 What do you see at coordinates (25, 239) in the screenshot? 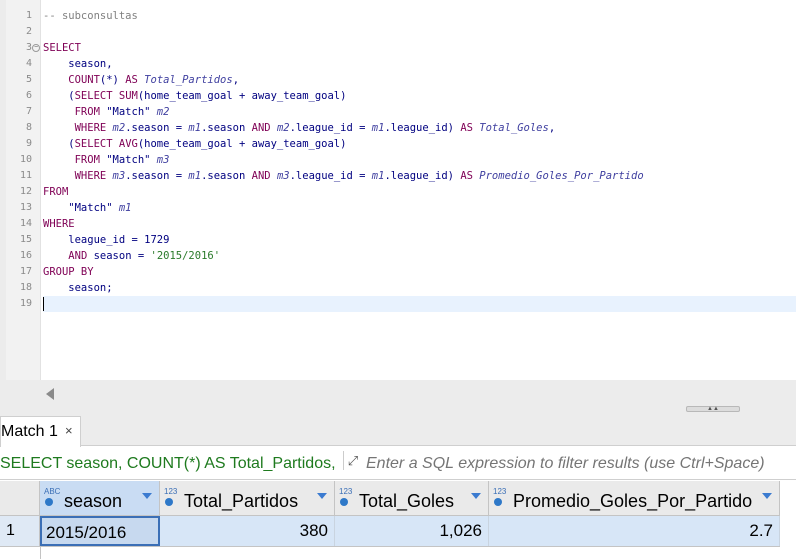
I see `line-number: 15` at bounding box center [25, 239].